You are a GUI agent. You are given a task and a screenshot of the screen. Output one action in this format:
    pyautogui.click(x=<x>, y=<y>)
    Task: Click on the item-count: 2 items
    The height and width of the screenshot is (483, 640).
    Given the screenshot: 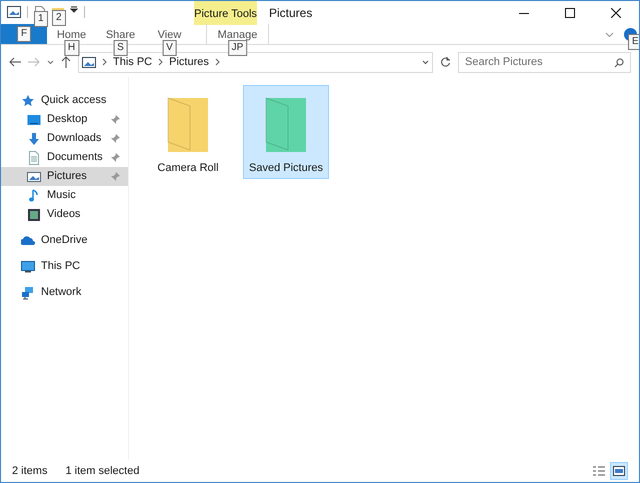 What is the action you would take?
    pyautogui.click(x=30, y=471)
    